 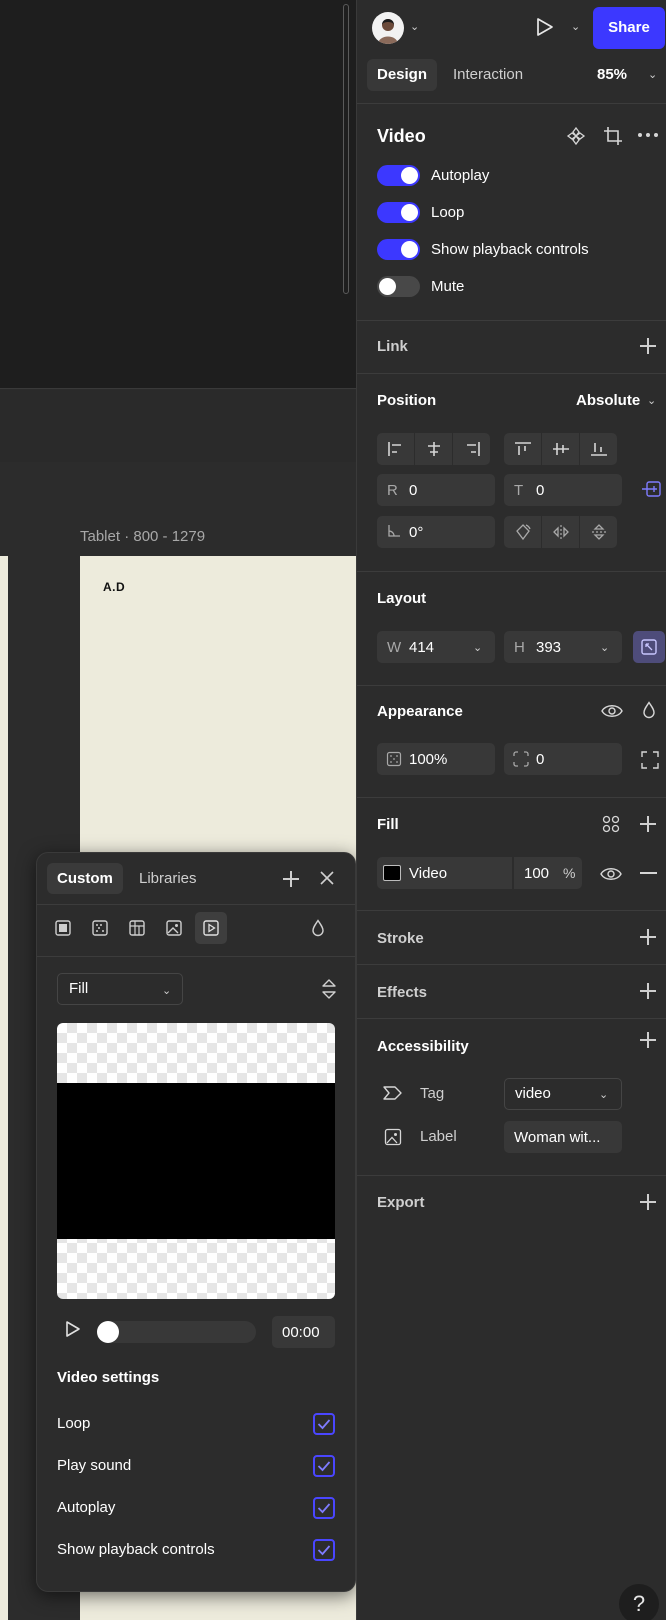 What do you see at coordinates (471, 449) in the screenshot?
I see `align-right-icon` at bounding box center [471, 449].